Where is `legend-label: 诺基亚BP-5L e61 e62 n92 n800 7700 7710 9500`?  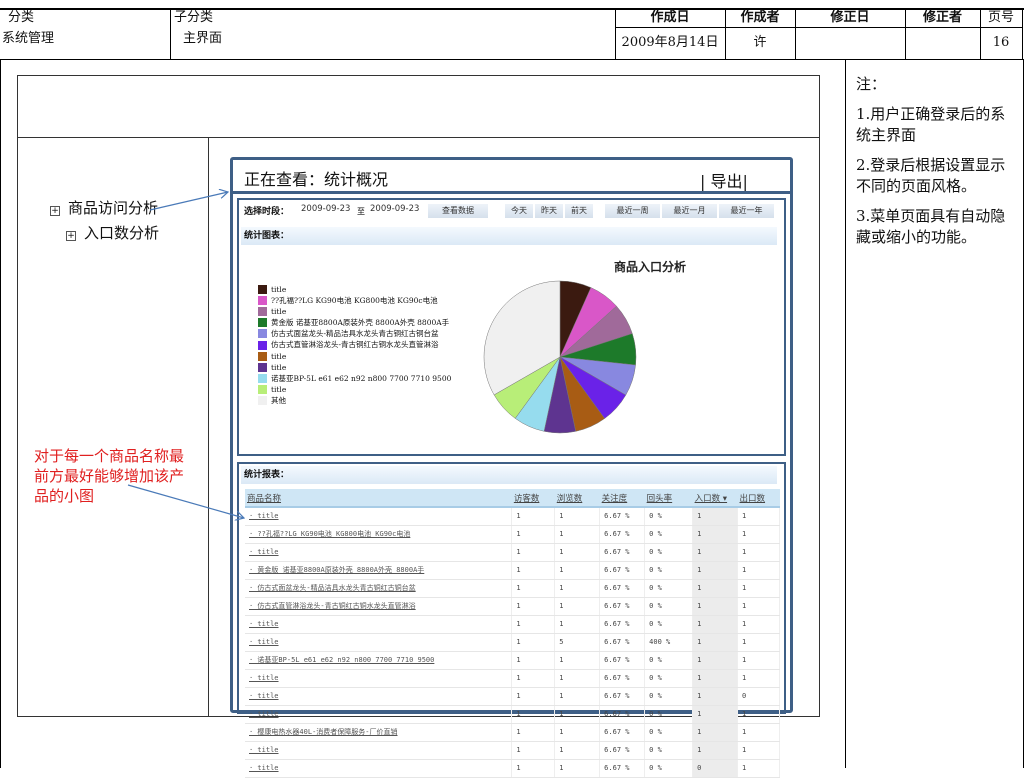 legend-label: 诺基亚BP-5L e61 e62 n92 n800 7700 7710 9500 is located at coordinates (361, 378).